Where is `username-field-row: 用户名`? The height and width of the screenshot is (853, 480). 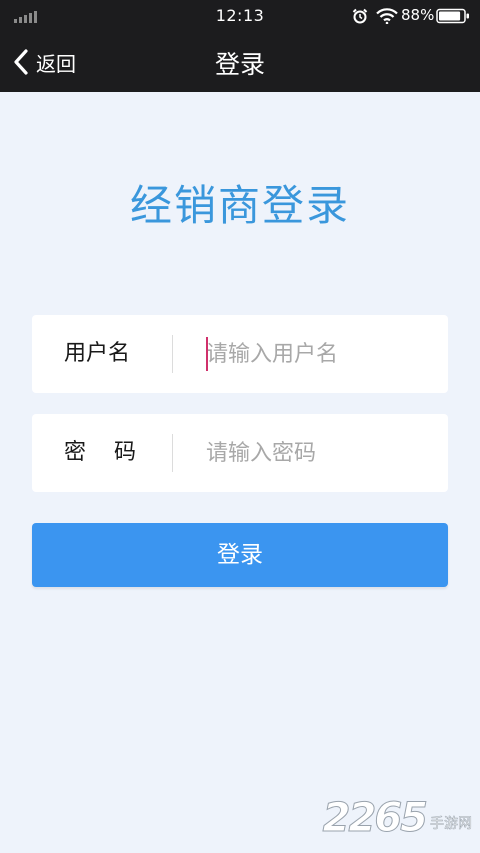
username-field-row: 用户名 is located at coordinates (240, 354).